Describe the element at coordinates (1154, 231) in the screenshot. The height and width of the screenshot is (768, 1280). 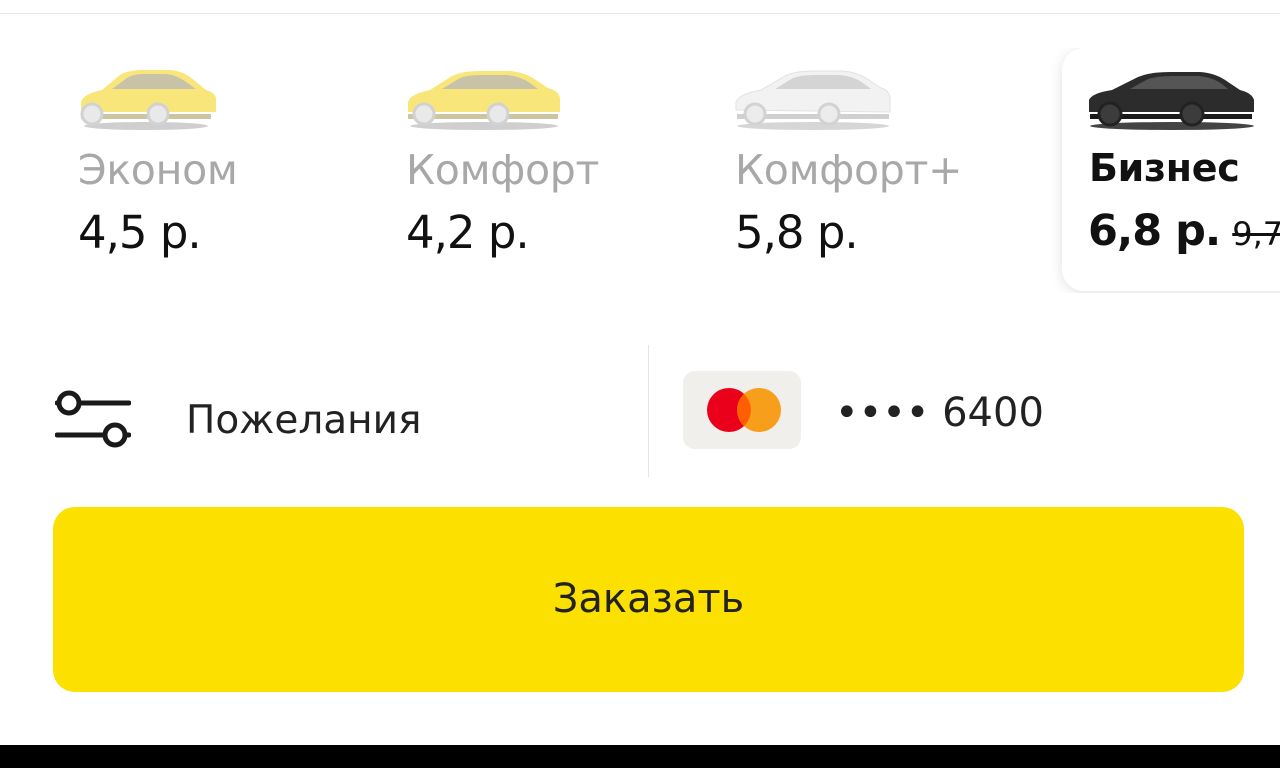
I see `current-price: 6,8 р.` at that location.